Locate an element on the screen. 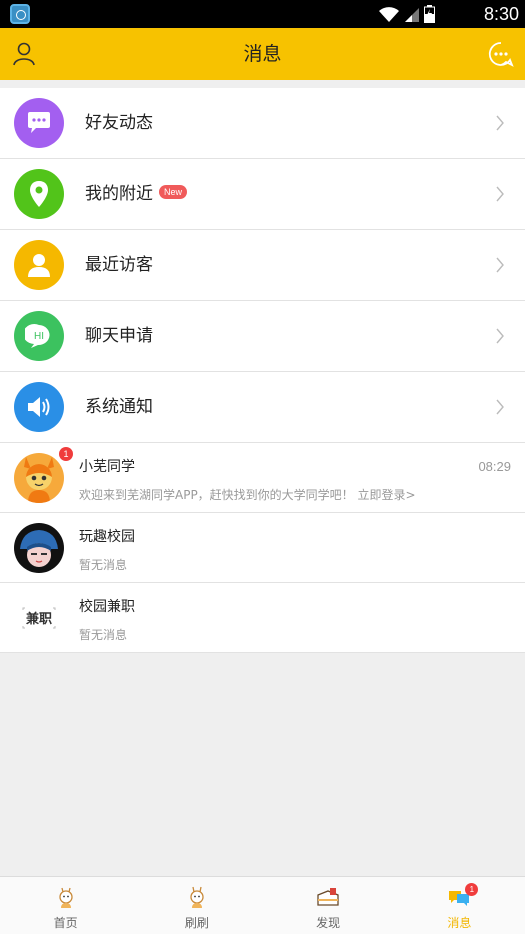 The width and height of the screenshot is (525, 934). location-pin-icon is located at coordinates (39, 194).